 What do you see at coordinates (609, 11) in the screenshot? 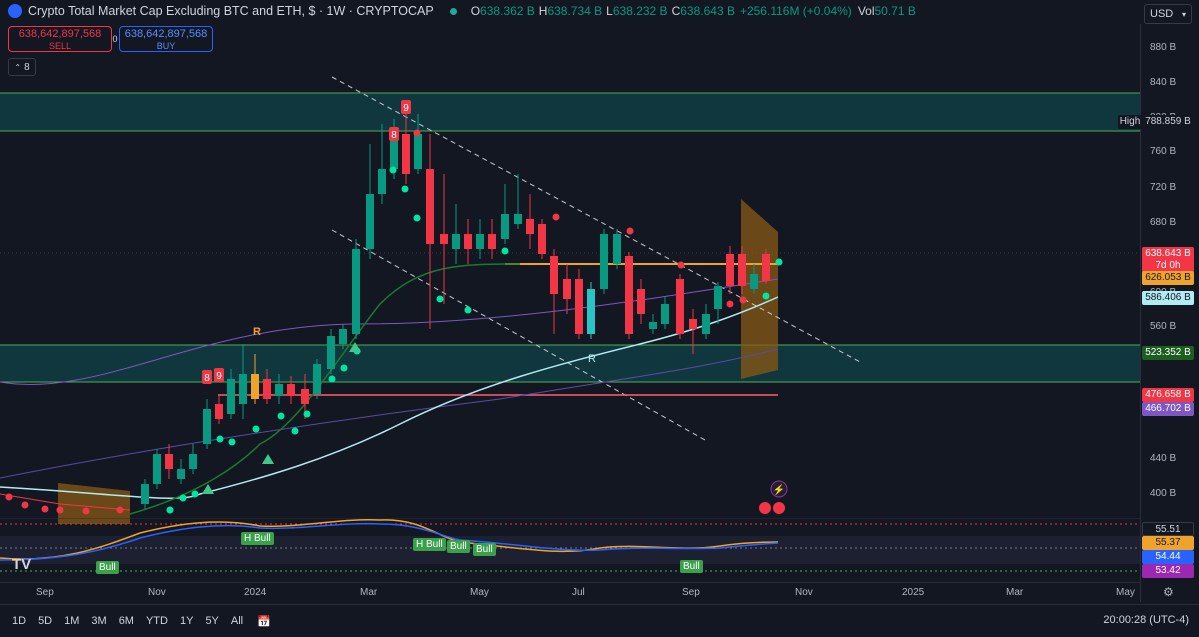
I see `low-key: L` at bounding box center [609, 11].